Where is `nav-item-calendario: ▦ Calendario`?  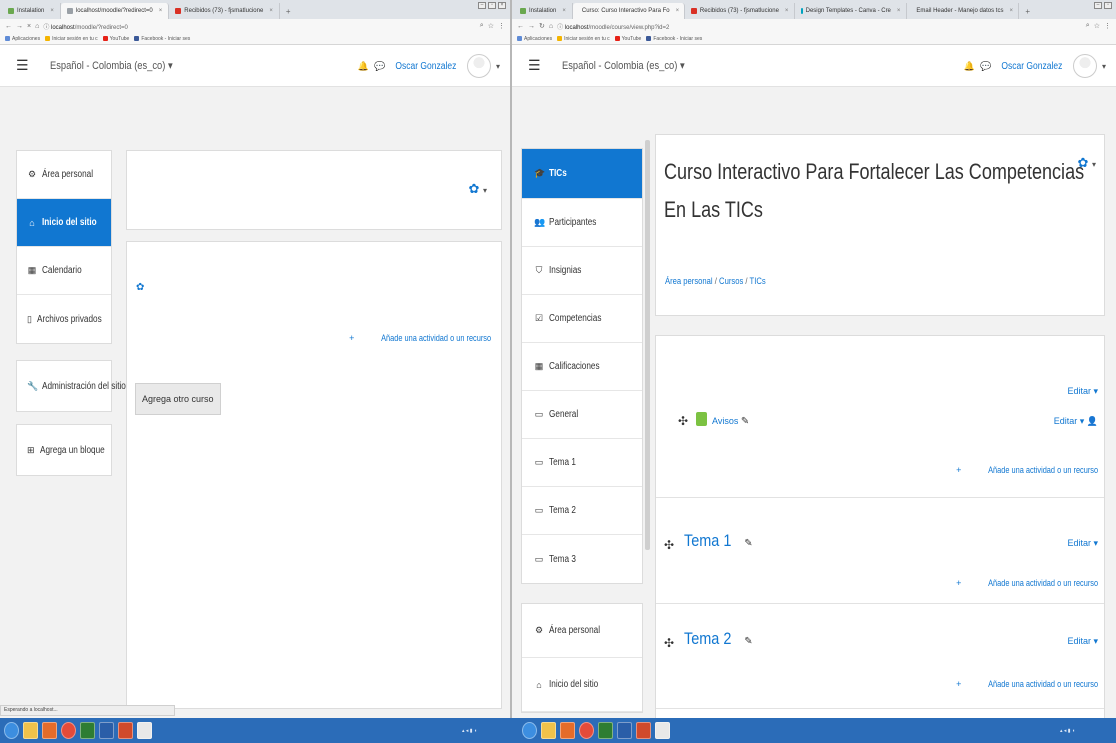
nav-item-calendario: ▦ Calendario is located at coordinates (64, 271).